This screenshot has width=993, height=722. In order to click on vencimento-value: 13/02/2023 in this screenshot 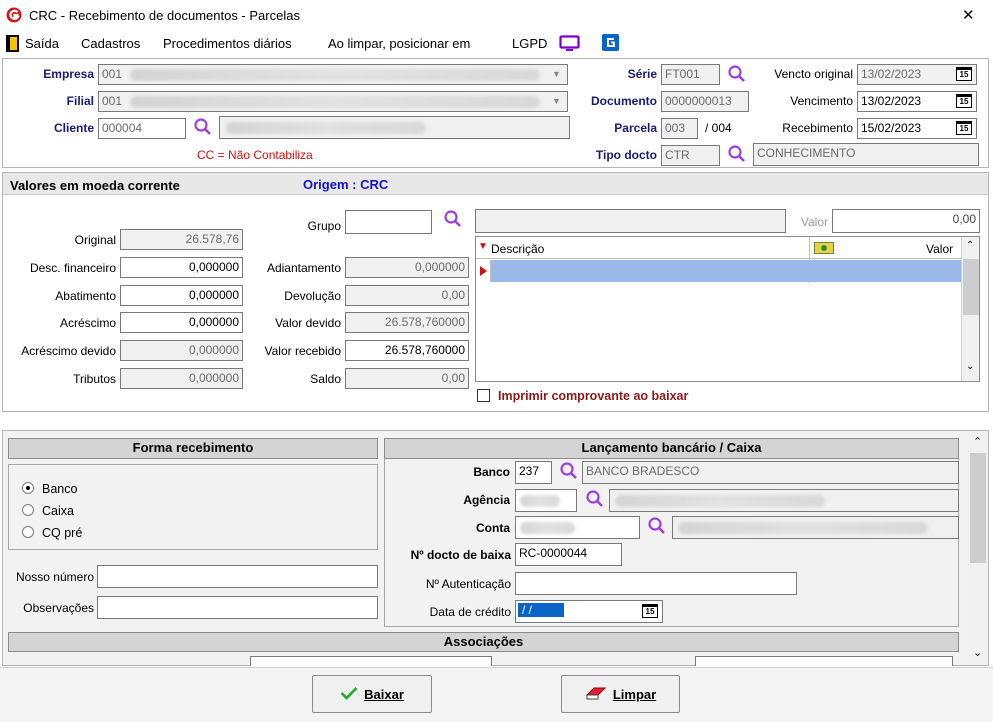, I will do `click(891, 101)`.